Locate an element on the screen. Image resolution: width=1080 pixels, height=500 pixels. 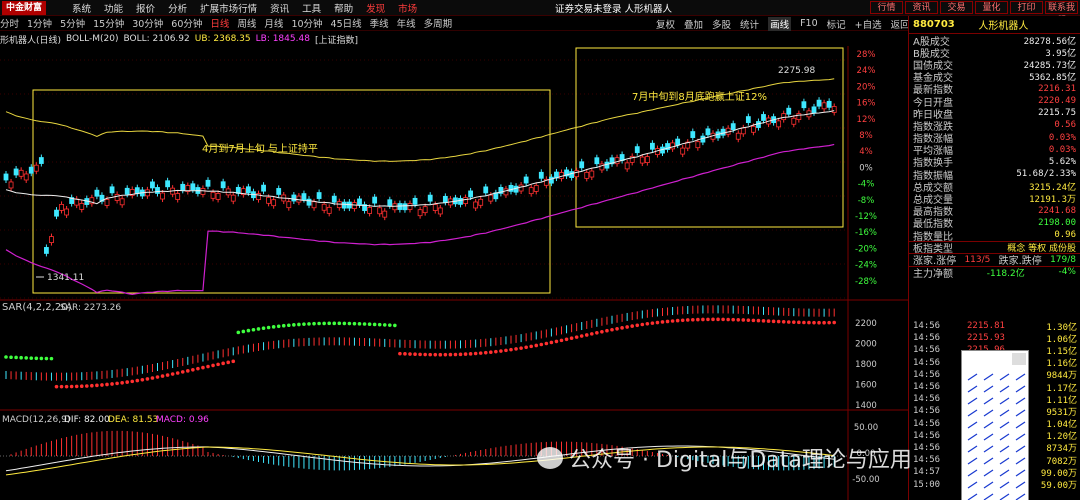
drawing-tool-palette is located at coordinates (995, 425).